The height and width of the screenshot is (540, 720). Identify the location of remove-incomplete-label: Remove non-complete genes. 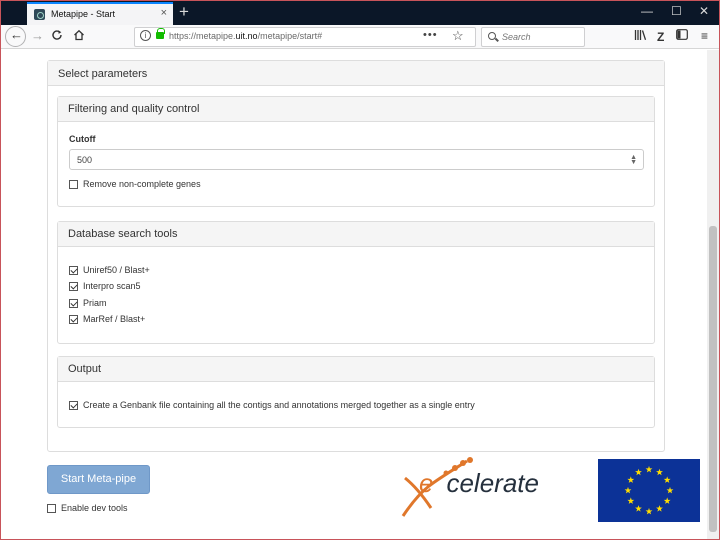
(142, 184).